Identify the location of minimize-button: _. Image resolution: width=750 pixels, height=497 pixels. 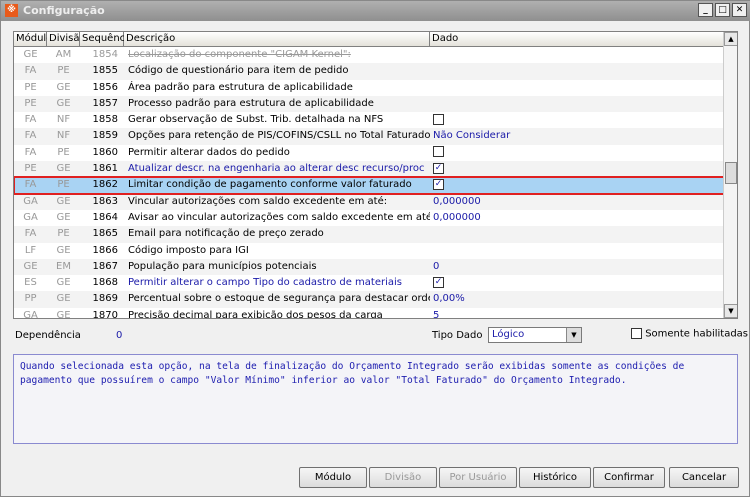
(705, 10).